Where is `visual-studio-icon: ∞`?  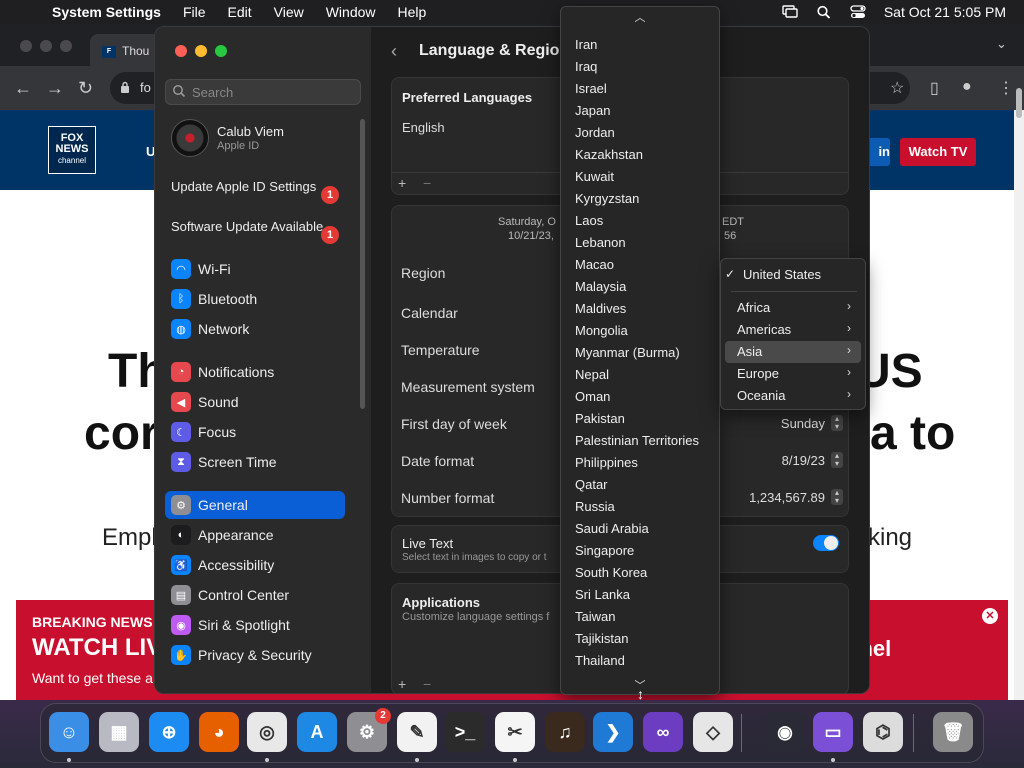 visual-studio-icon: ∞ is located at coordinates (663, 732).